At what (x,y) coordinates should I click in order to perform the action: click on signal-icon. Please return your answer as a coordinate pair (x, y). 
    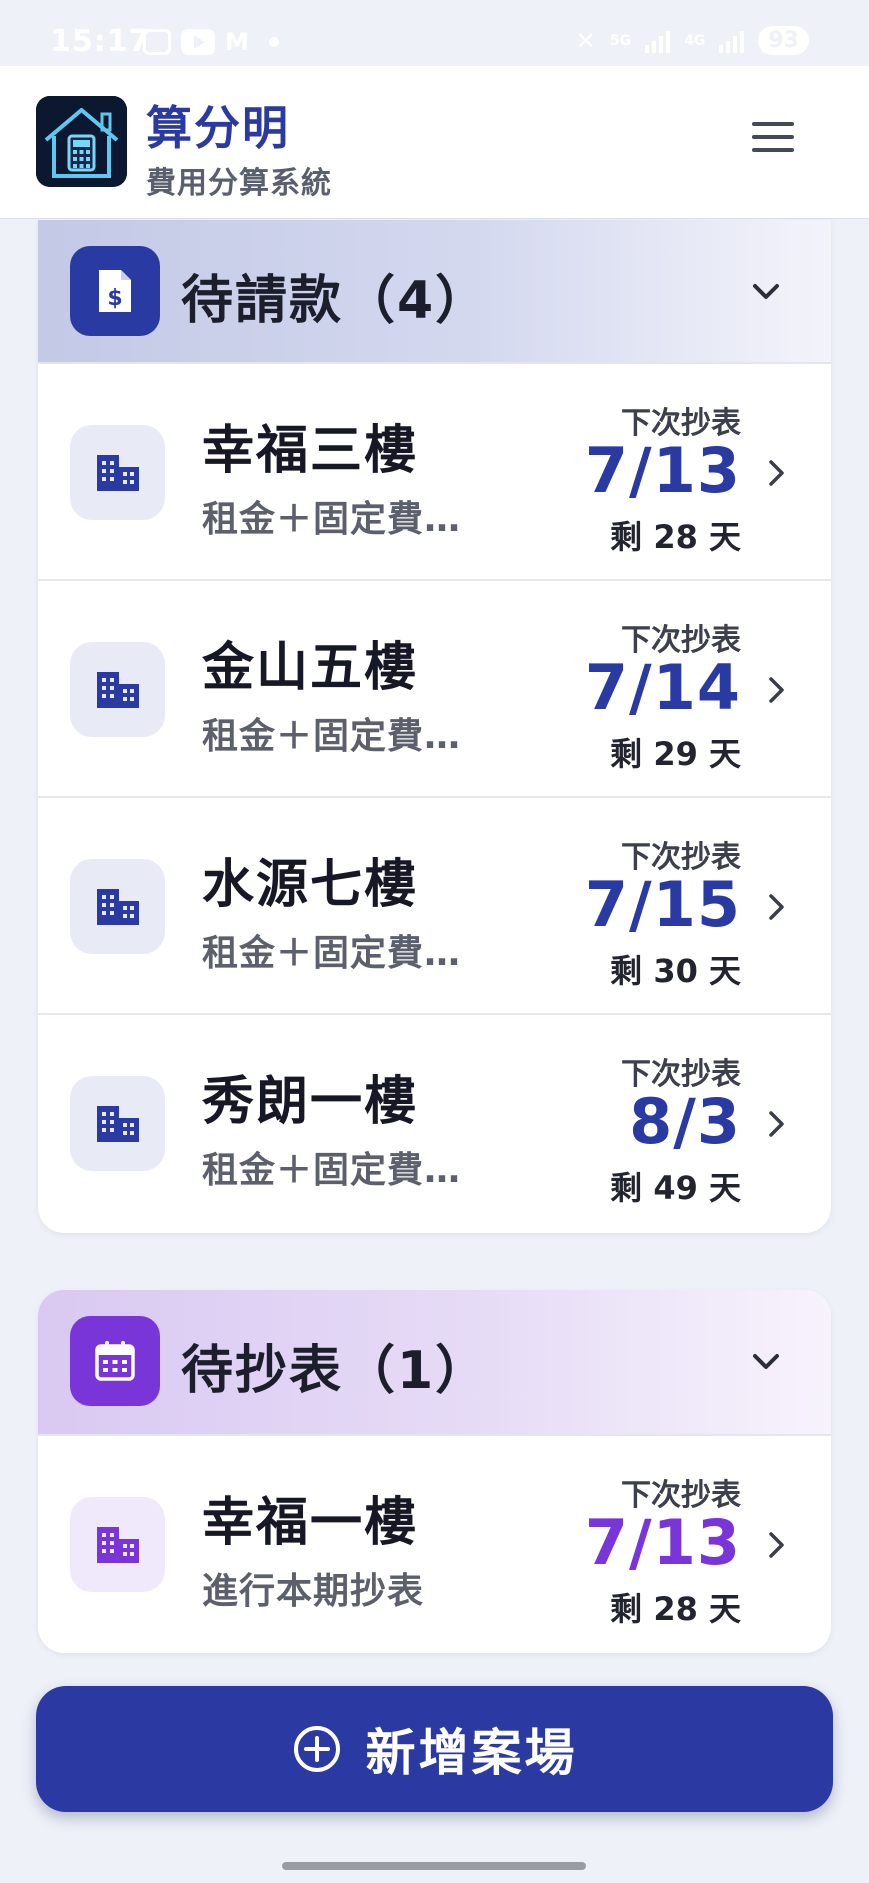
    Looking at the image, I should click on (658, 41).